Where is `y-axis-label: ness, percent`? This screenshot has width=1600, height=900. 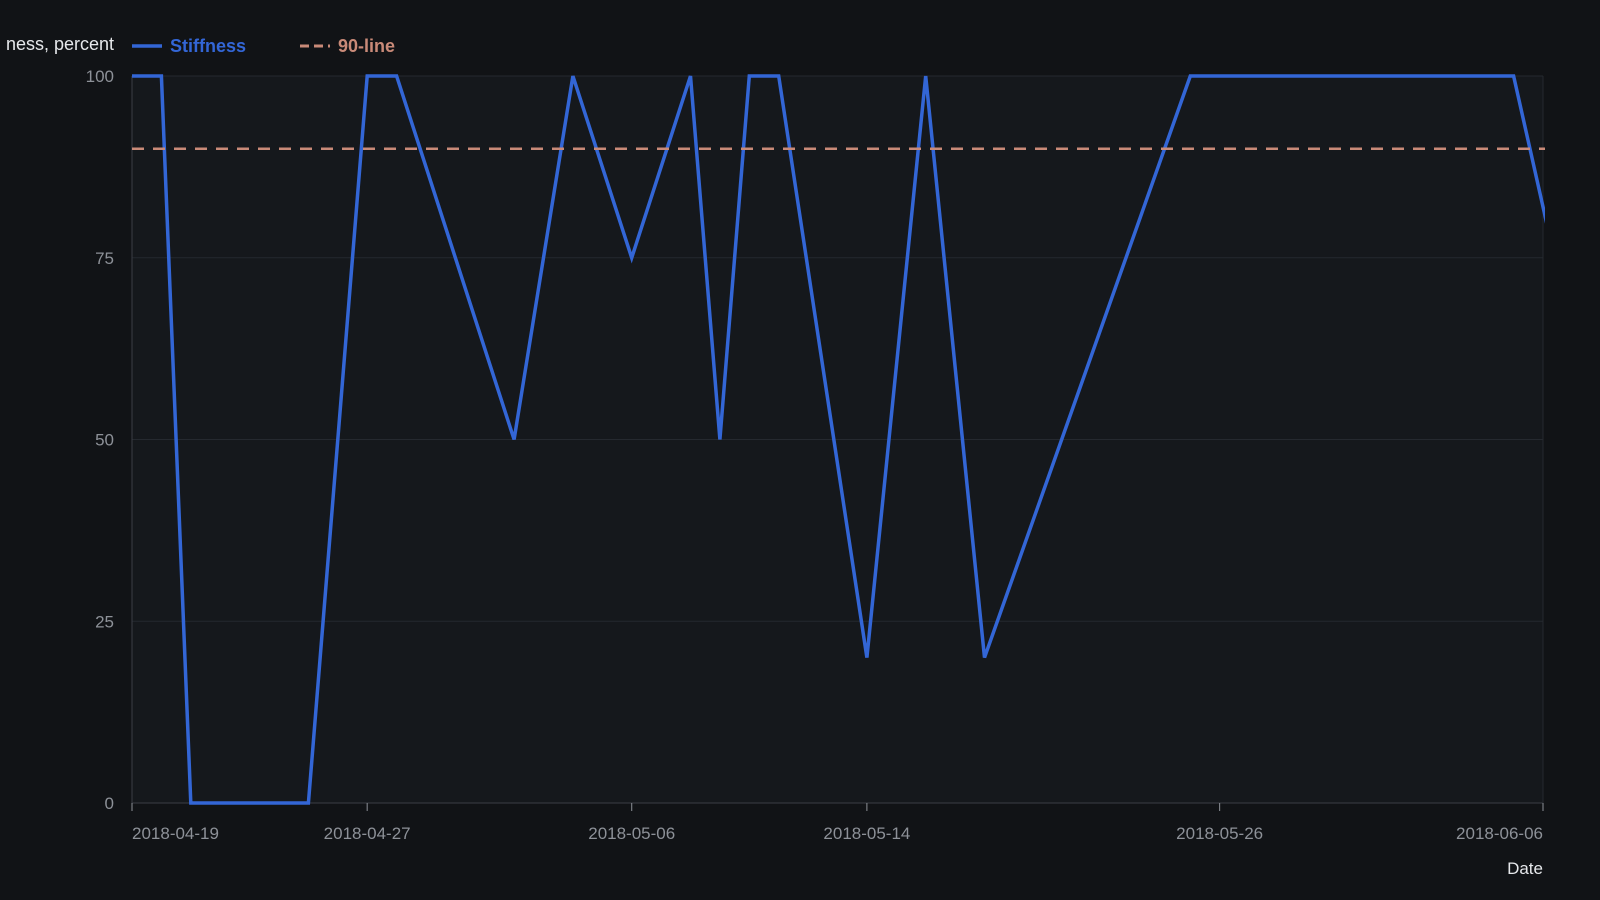
y-axis-label: ness, percent is located at coordinates (60, 44).